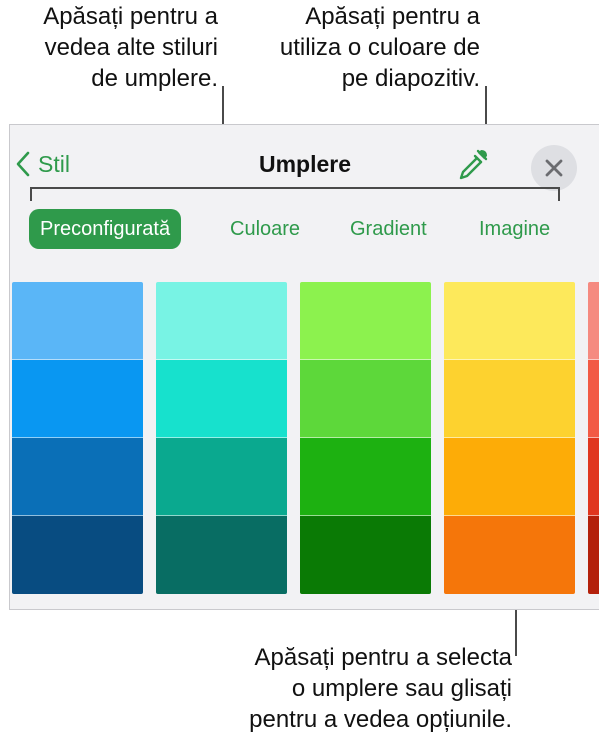 The width and height of the screenshot is (599, 747). What do you see at coordinates (380, 719) in the screenshot?
I see `callout-line: pentru a vedea opțiunile.` at bounding box center [380, 719].